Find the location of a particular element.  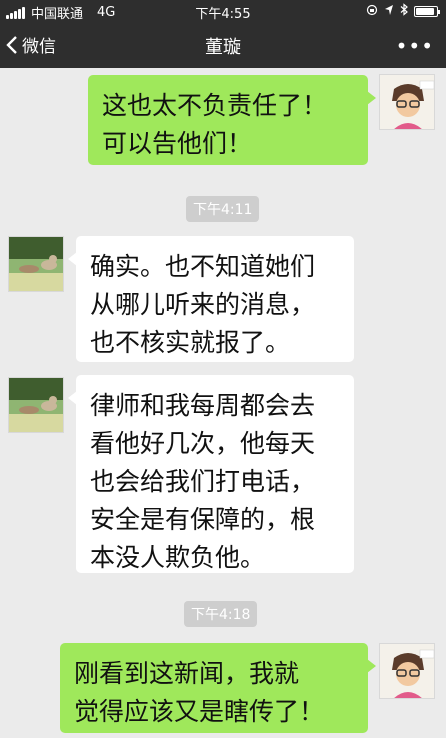

timestamp: 下午4:18 is located at coordinates (221, 614).